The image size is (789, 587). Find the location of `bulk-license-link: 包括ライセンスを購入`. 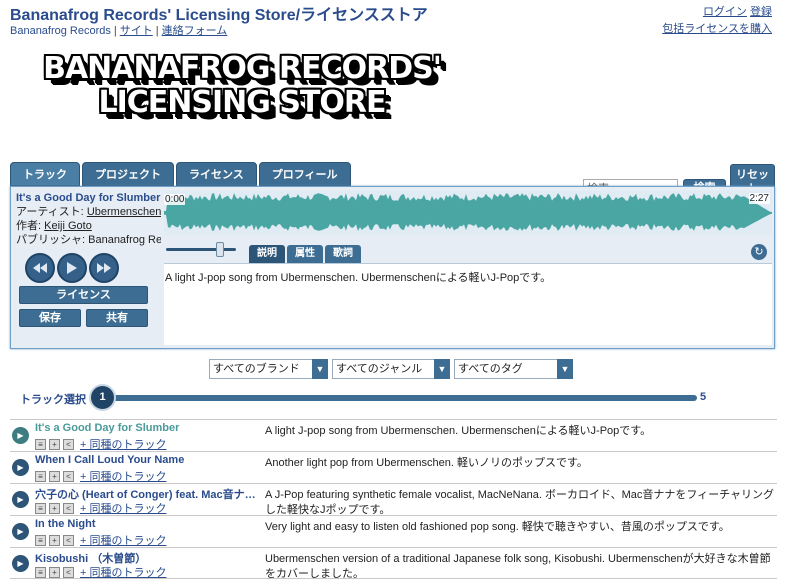

bulk-license-link: 包括ライセンスを購入 is located at coordinates (717, 28).